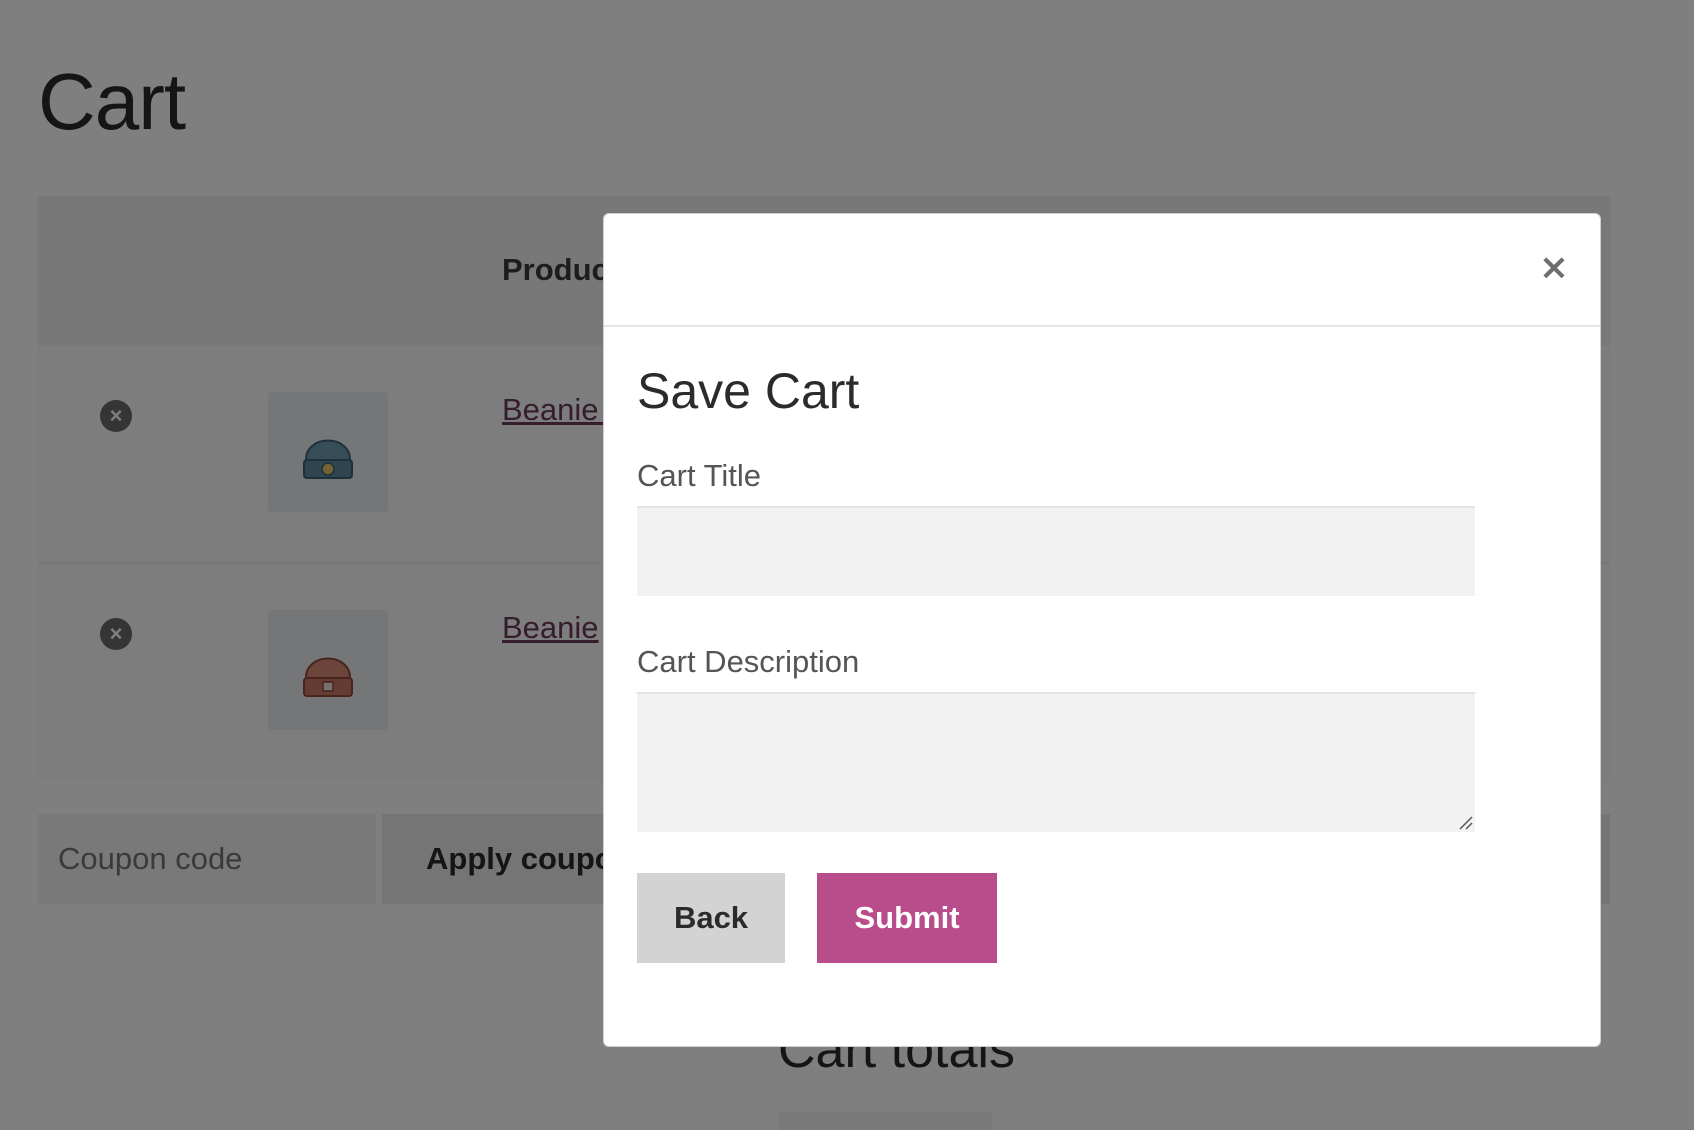 The height and width of the screenshot is (1130, 1694). Describe the element at coordinates (1056, 762) in the screenshot. I see `cart-description-textarea` at that location.